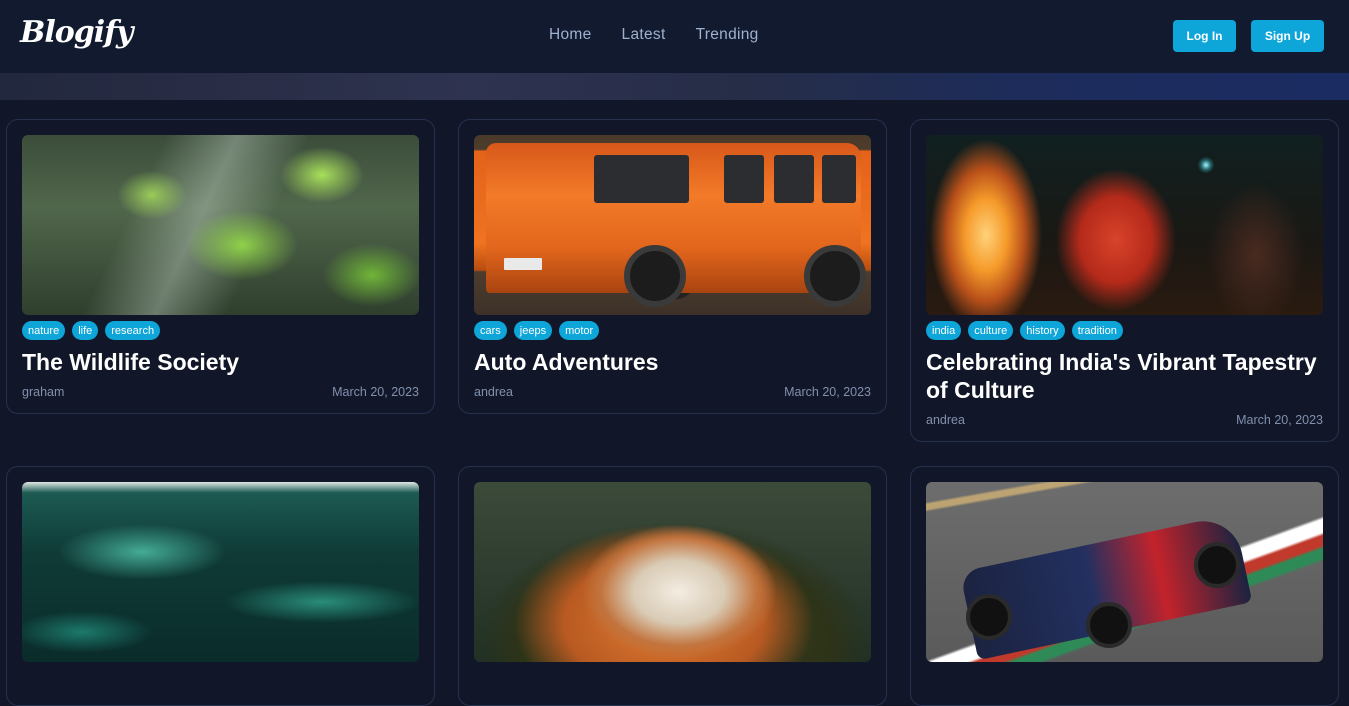 This screenshot has width=1349, height=706. Describe the element at coordinates (1042, 330) in the screenshot. I see `tag-badge: history` at that location.